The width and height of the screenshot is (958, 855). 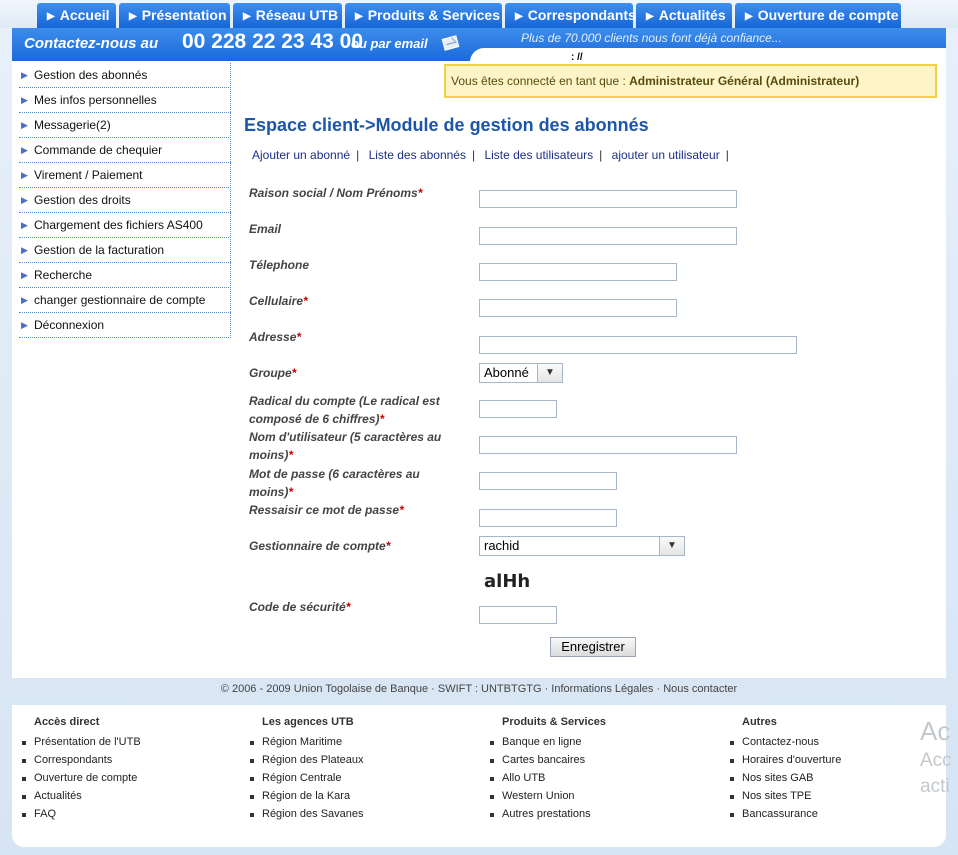 What do you see at coordinates (521, 373) in the screenshot?
I see `groupe-select: Abonné ▼` at bounding box center [521, 373].